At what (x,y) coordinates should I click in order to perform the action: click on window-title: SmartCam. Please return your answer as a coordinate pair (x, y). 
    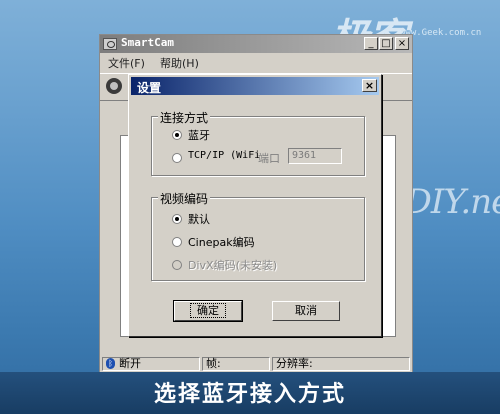
    Looking at the image, I should click on (147, 42).